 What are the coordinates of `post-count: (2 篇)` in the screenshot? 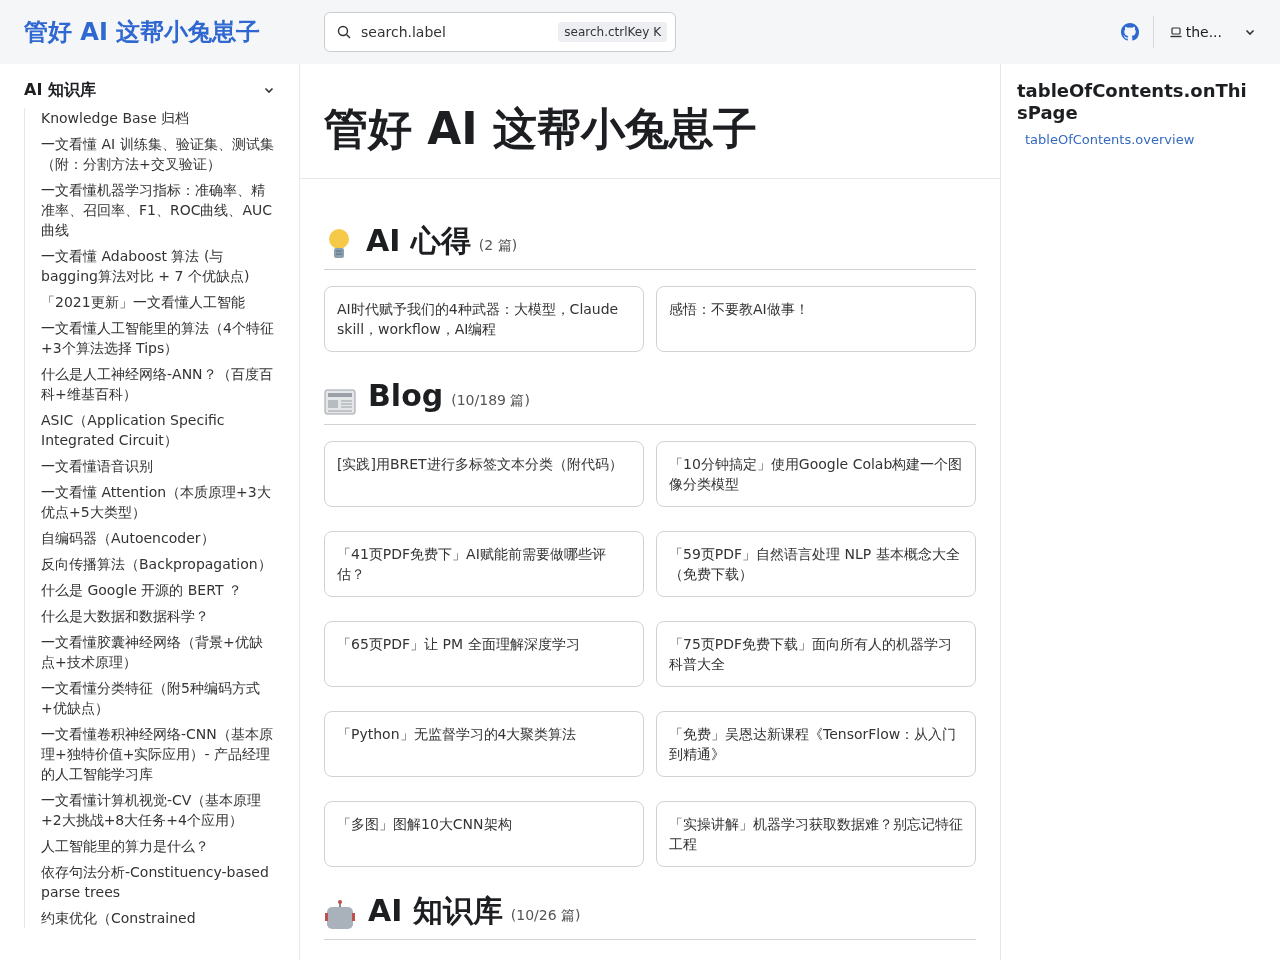 It's located at (498, 246).